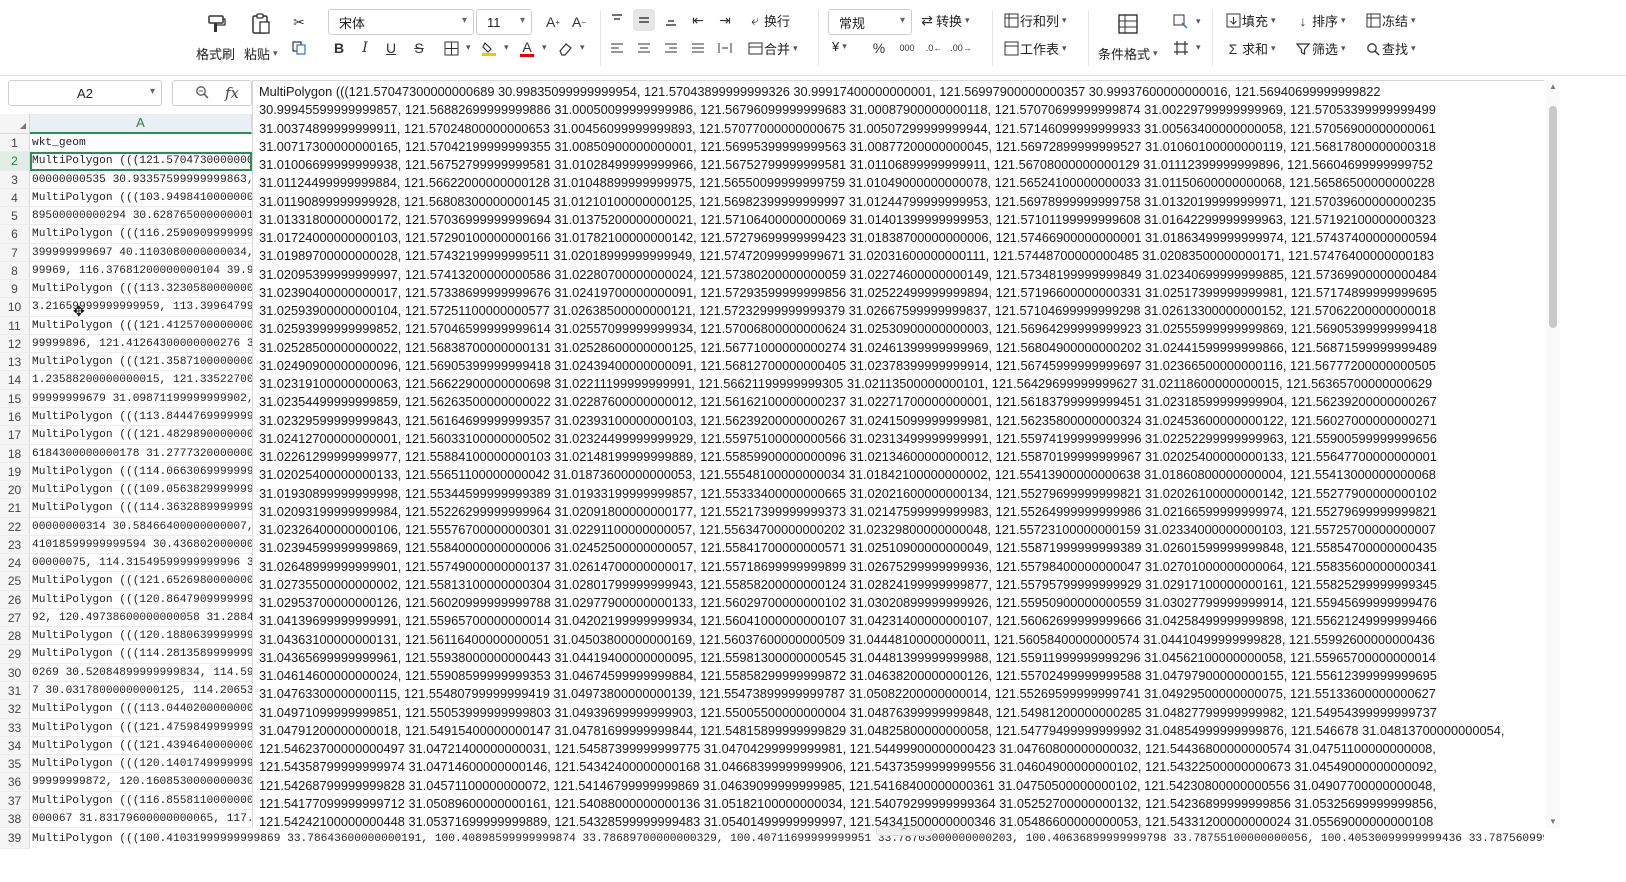 This screenshot has width=1626, height=882. What do you see at coordinates (141, 454) in the screenshot?
I see `cell: 6184300000000178 31.27773200000000` at bounding box center [141, 454].